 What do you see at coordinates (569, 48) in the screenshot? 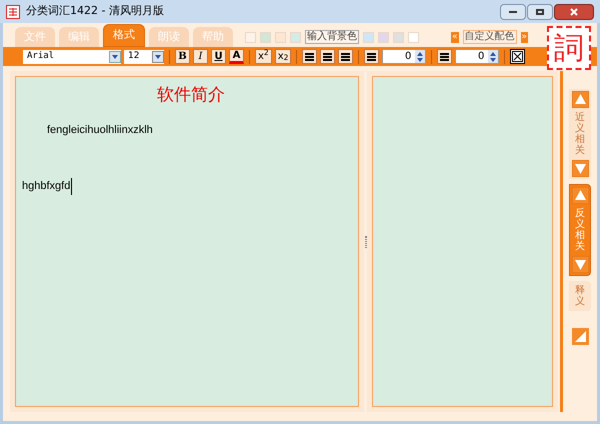
I see `logo: 詞` at bounding box center [569, 48].